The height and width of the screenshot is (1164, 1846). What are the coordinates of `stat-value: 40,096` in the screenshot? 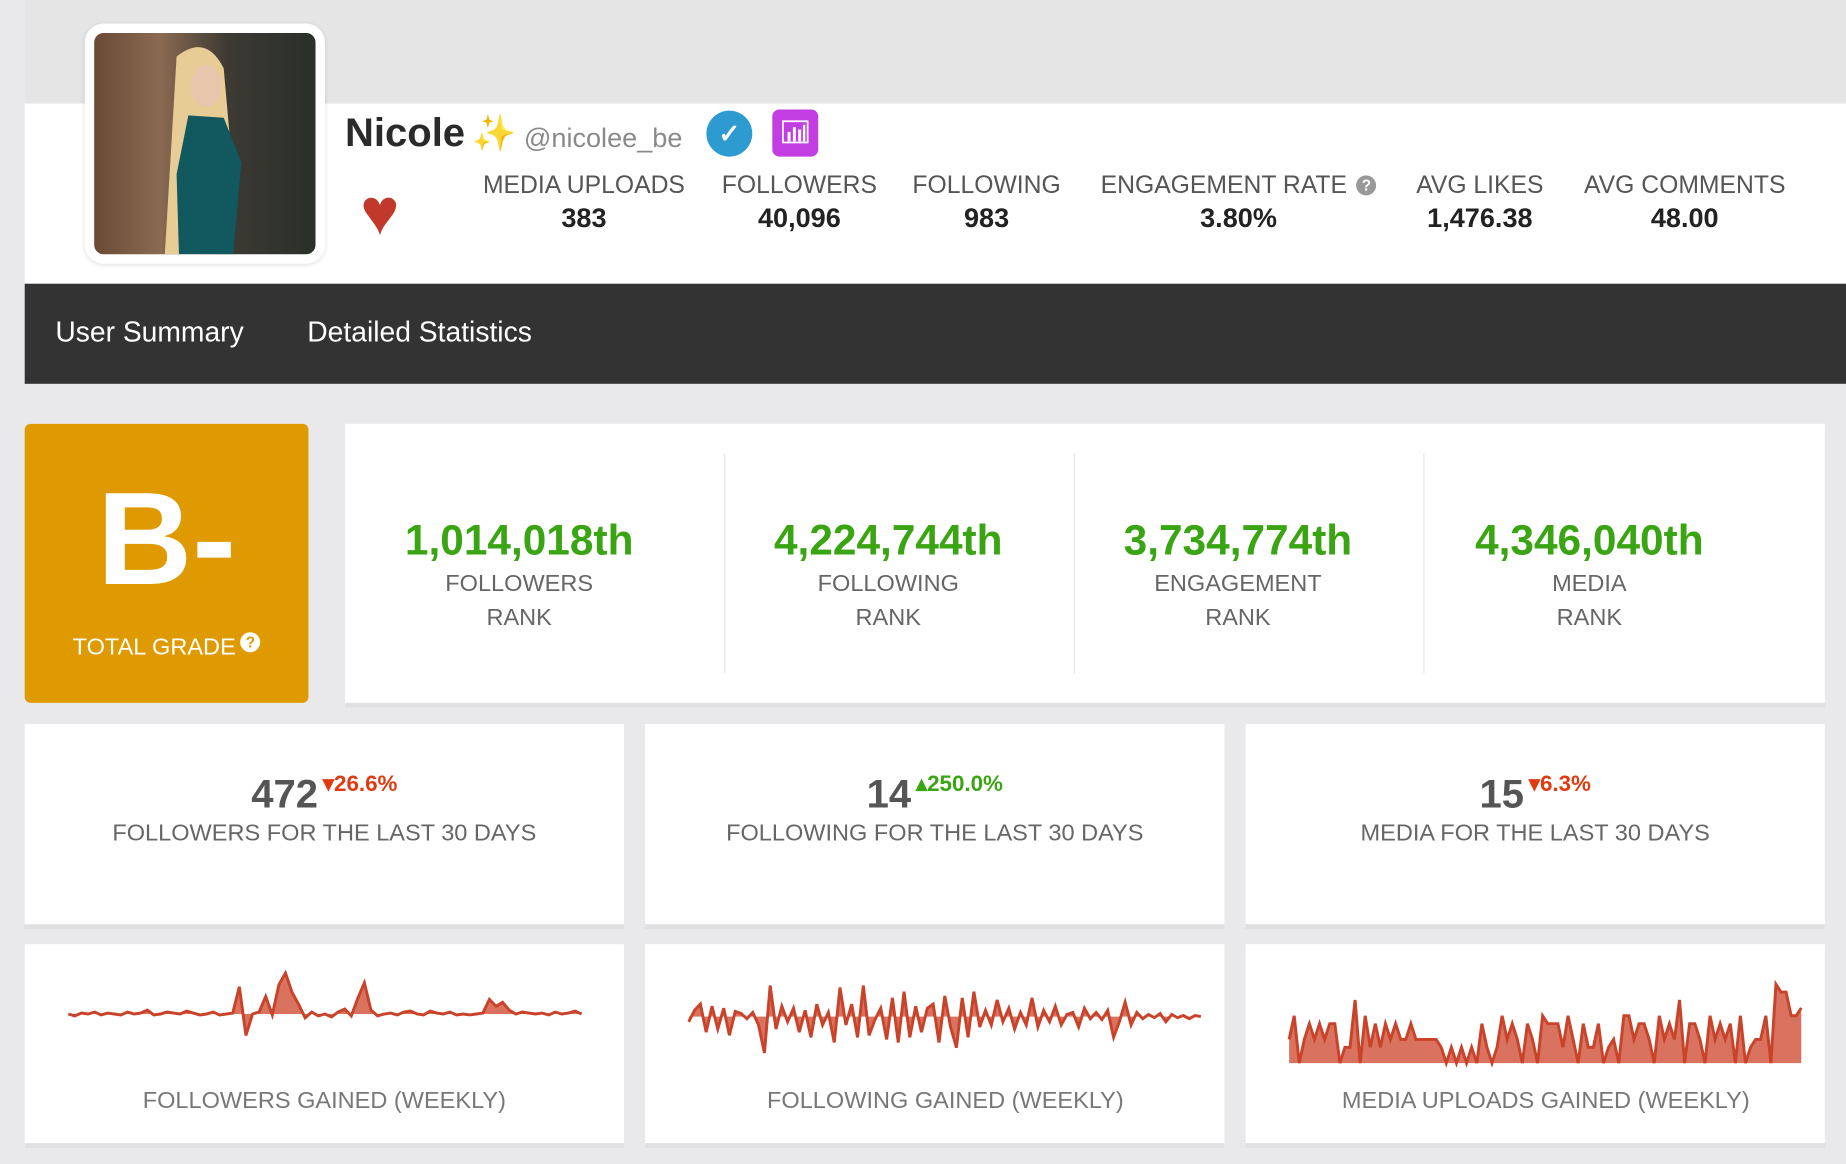 It's located at (799, 218).